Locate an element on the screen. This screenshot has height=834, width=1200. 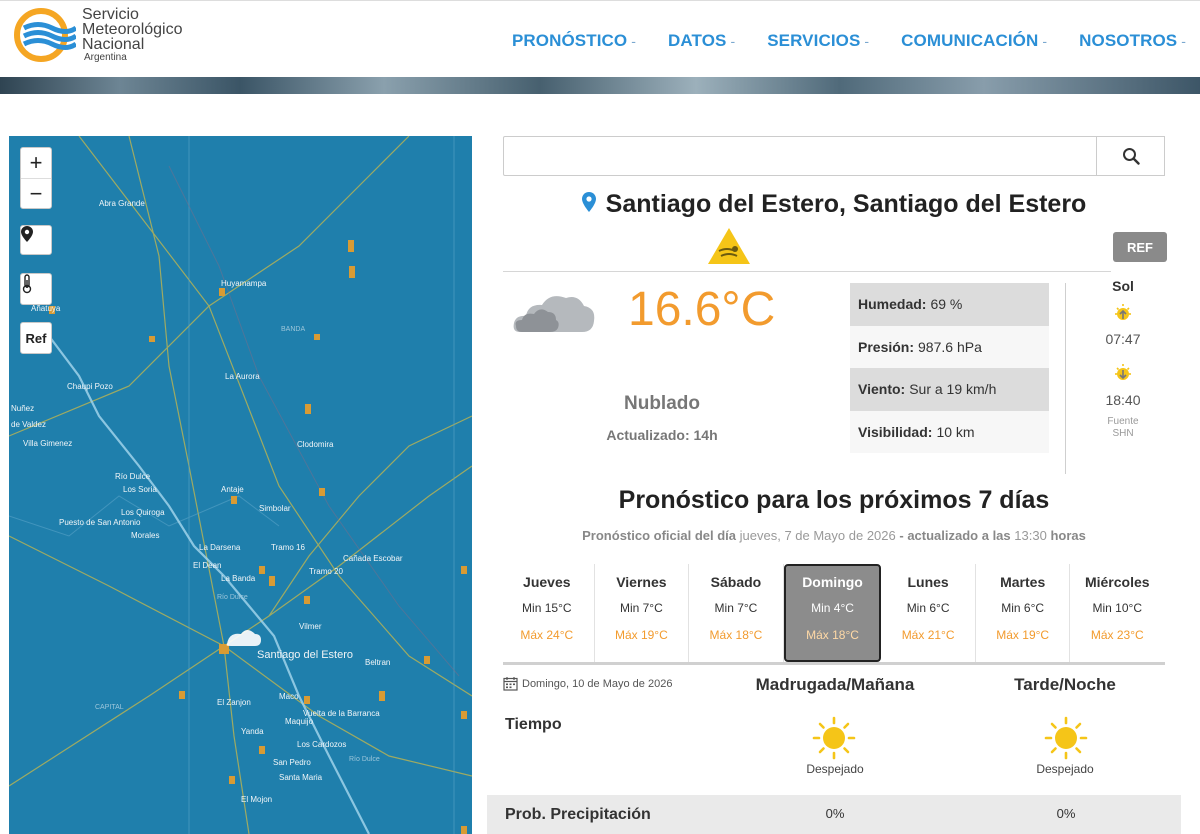
row-label-weather: Tiempo is located at coordinates (533, 724).